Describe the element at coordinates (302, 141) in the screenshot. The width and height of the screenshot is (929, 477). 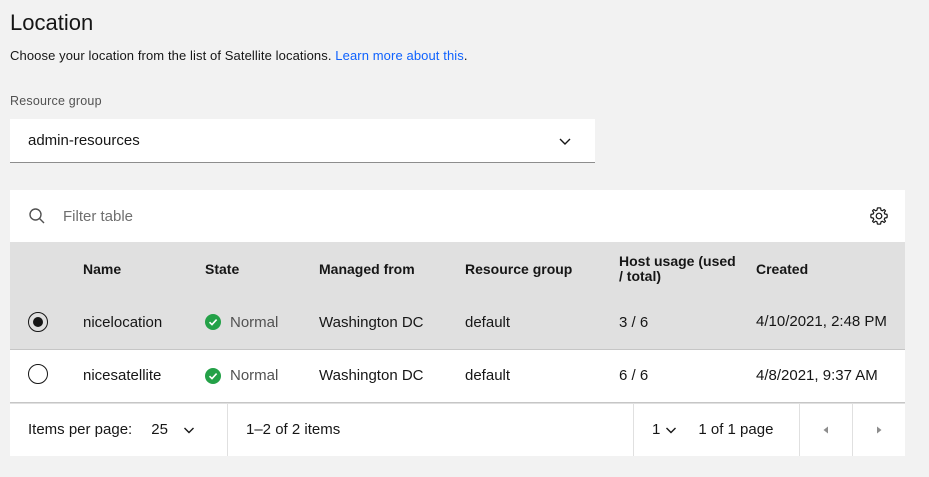
I see `resource-group-dropdown: admin-resources` at that location.